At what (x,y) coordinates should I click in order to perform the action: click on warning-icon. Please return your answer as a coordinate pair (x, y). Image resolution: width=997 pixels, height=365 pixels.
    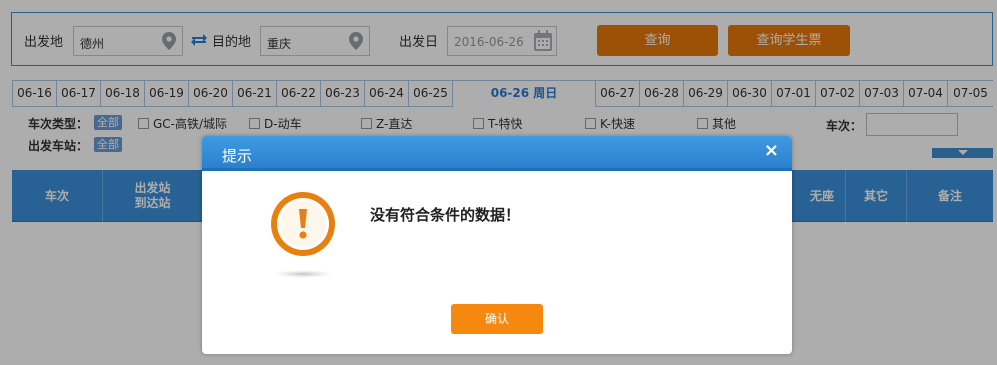
    Looking at the image, I should click on (303, 235).